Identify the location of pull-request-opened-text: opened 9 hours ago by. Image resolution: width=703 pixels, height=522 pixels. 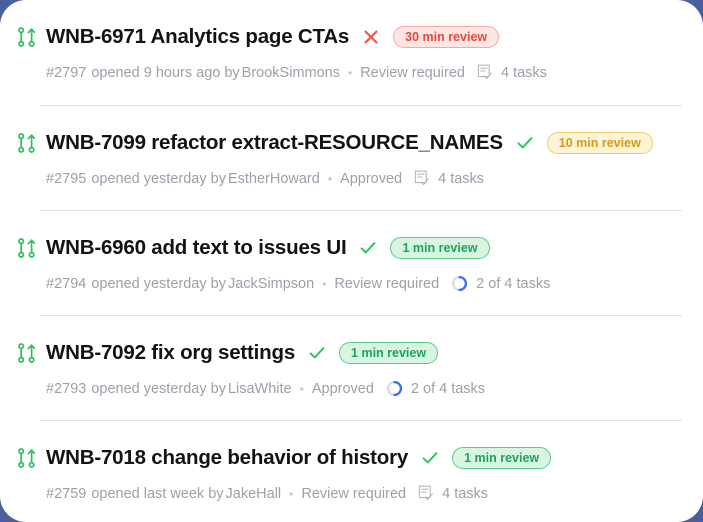
(165, 72).